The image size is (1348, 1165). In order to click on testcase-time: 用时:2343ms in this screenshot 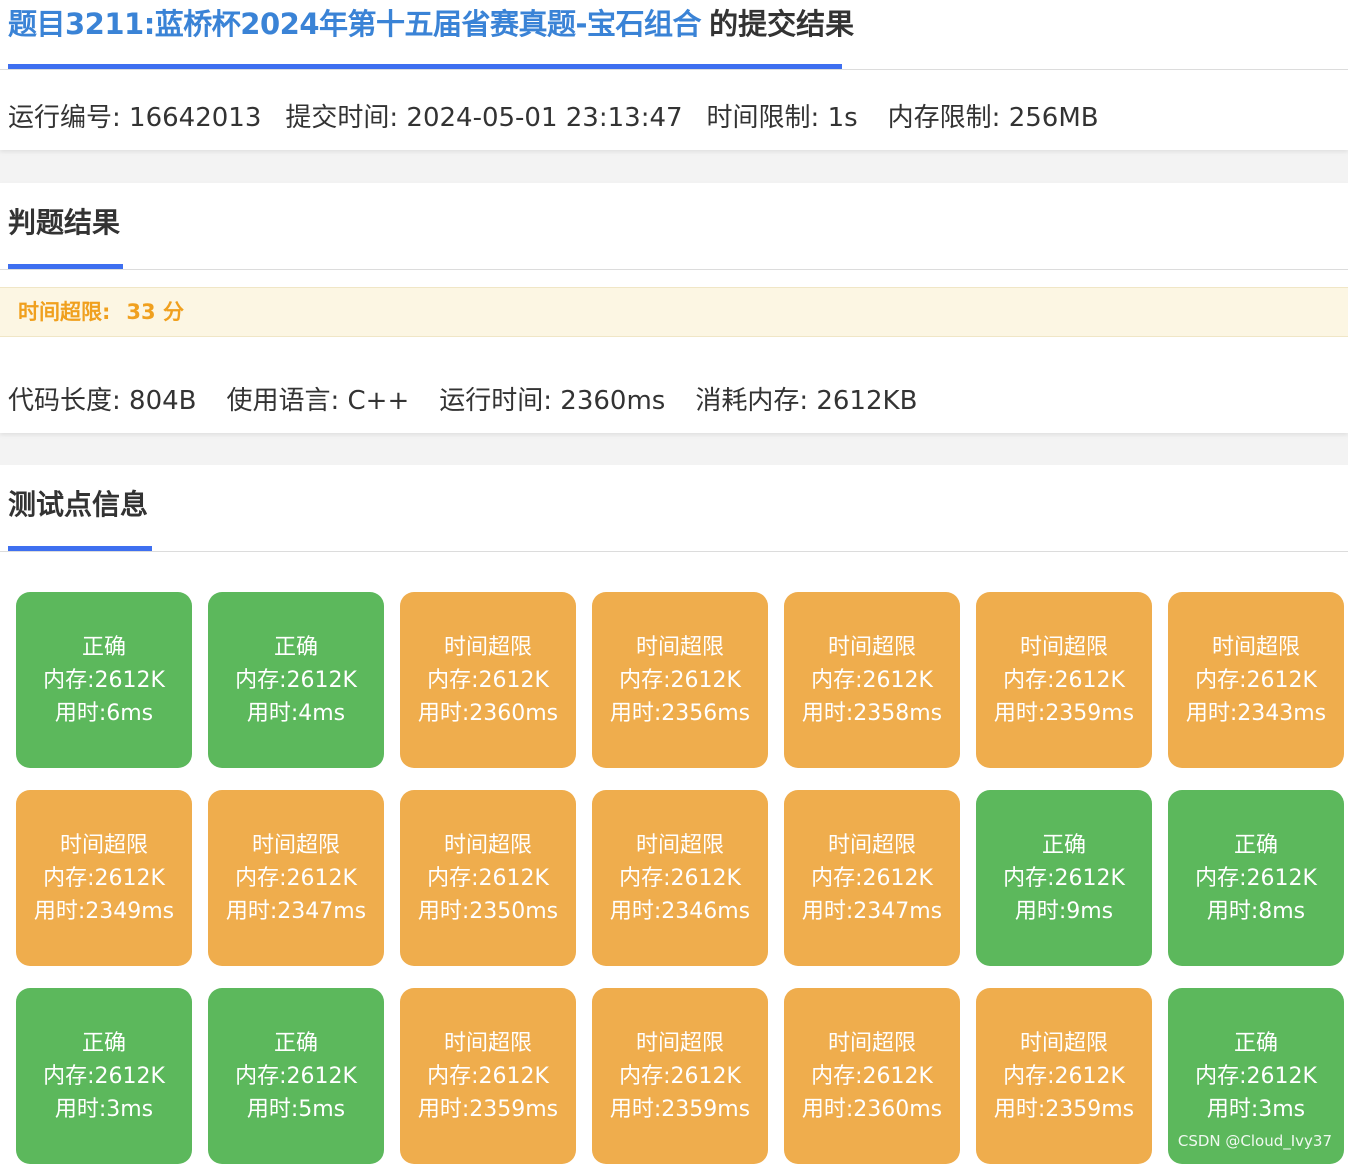, I will do `click(1256, 713)`.